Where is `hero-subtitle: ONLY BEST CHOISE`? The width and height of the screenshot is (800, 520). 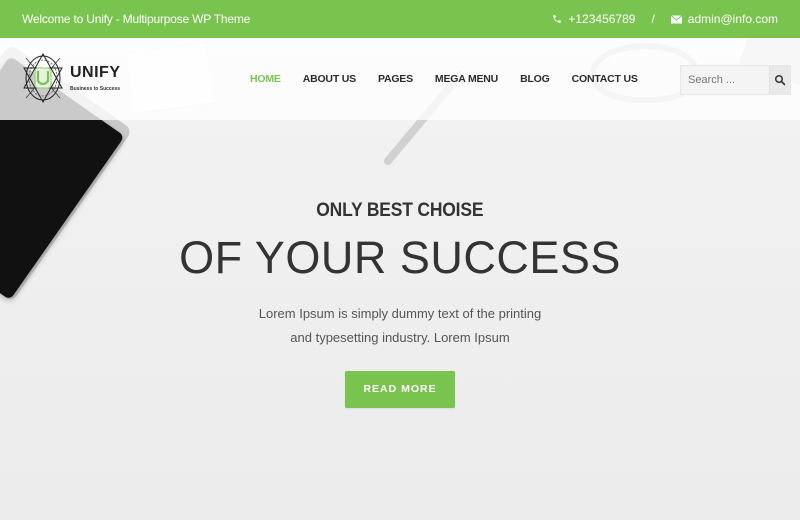 hero-subtitle: ONLY BEST CHOISE is located at coordinates (400, 210).